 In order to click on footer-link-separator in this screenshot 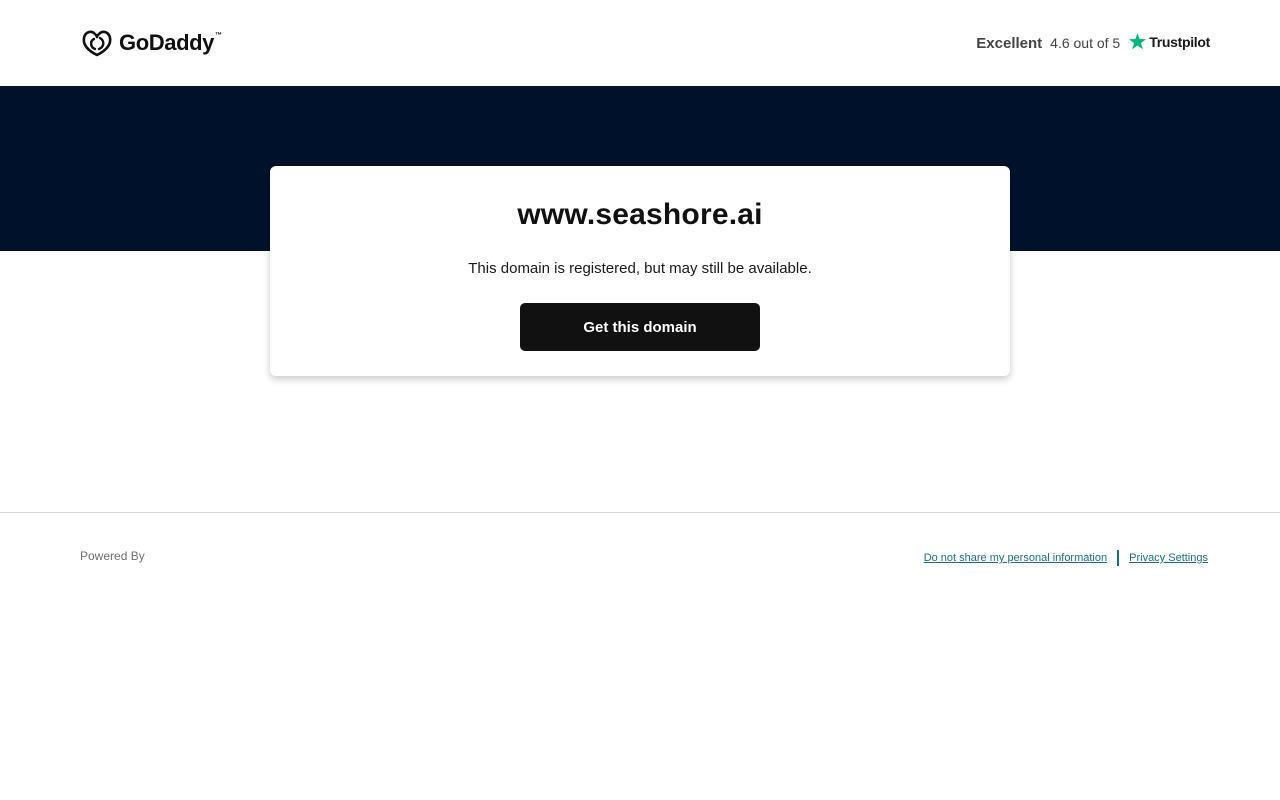, I will do `click(1118, 558)`.